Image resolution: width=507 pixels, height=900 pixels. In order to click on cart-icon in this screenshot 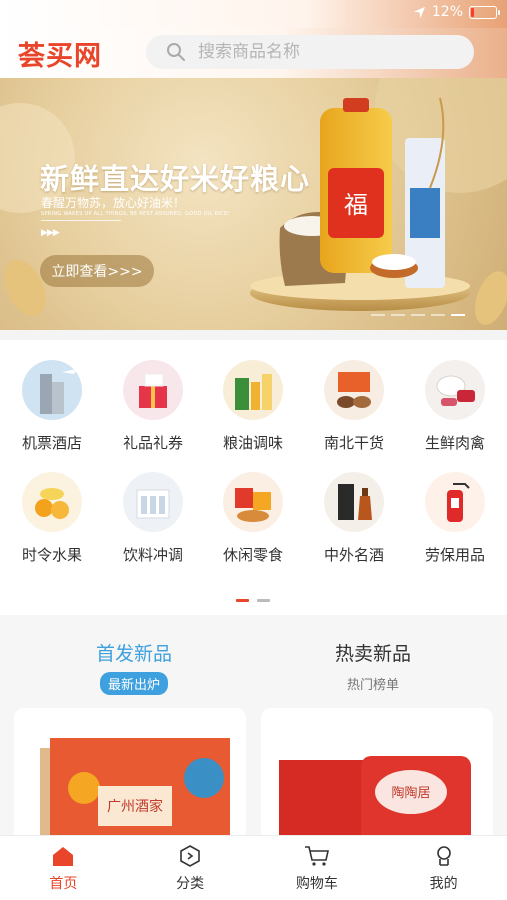, I will do `click(316, 855)`.